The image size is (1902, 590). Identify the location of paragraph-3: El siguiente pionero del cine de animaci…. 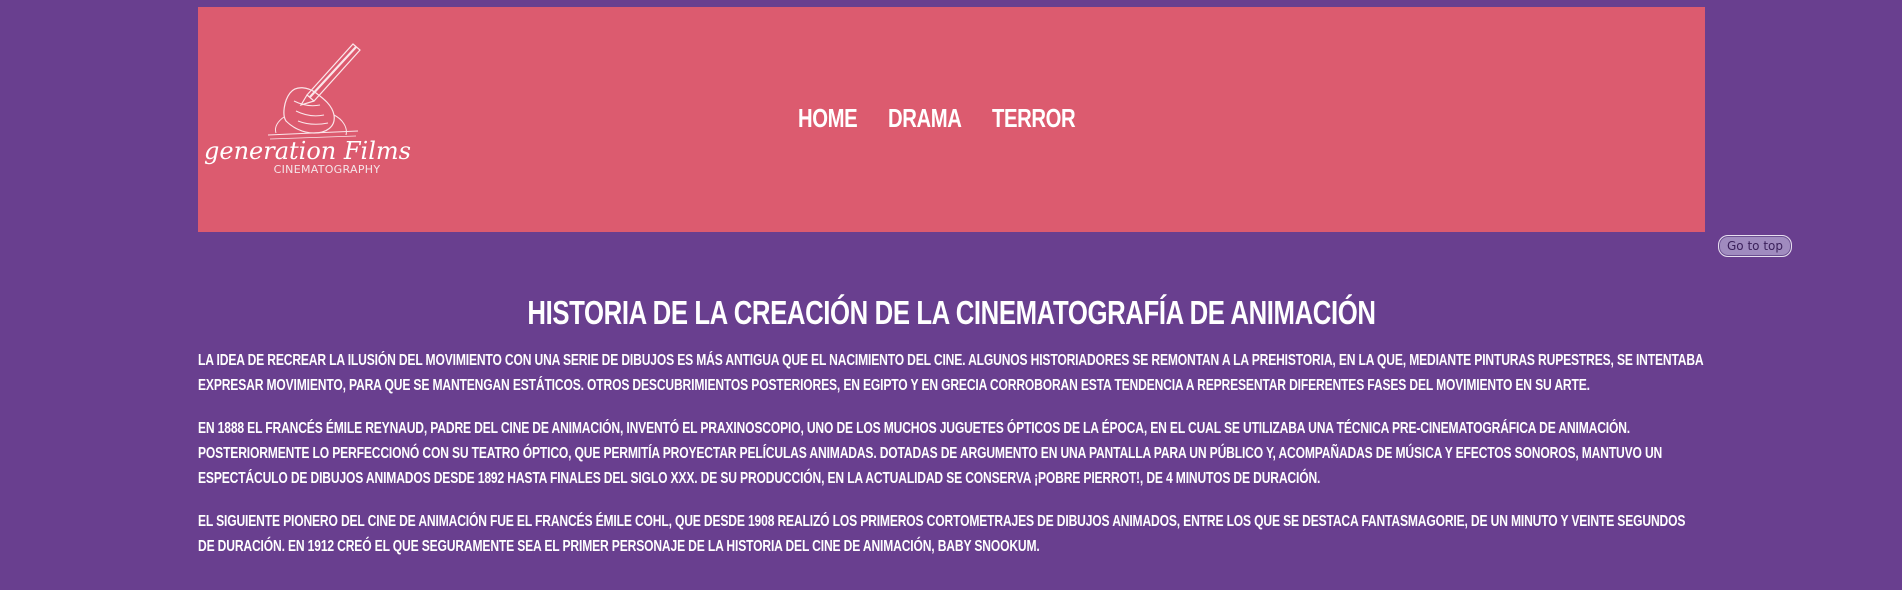
(942, 534).